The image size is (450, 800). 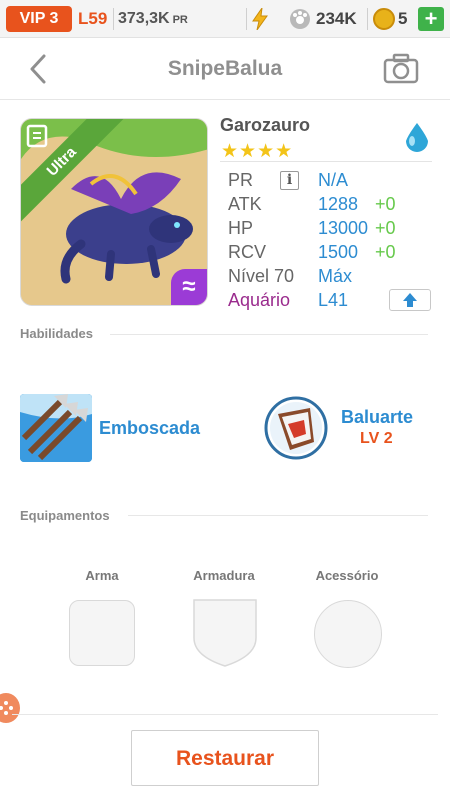 I want to click on status-bar: VIP 3 L59 373,3K PR 234K 5 +, so click(x=225, y=19).